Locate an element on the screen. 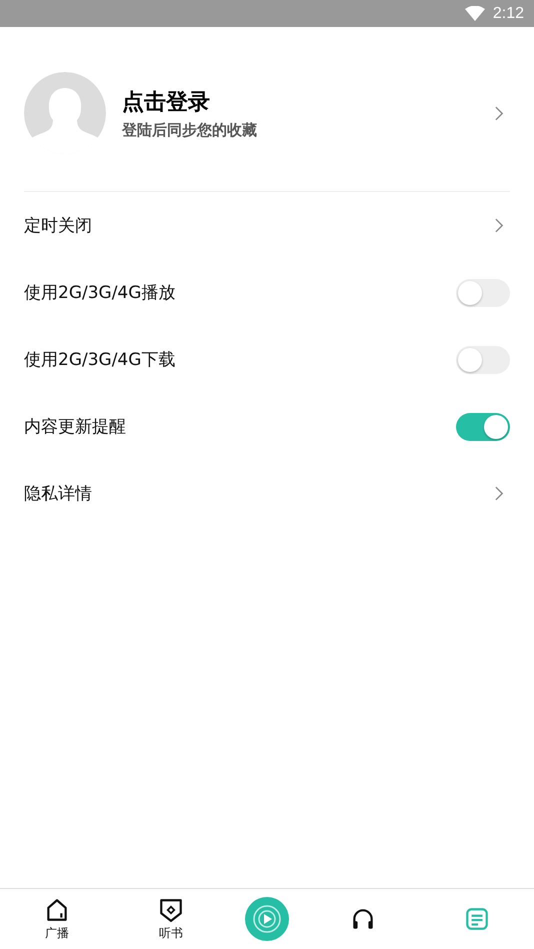 The image size is (534, 949). settings-row: 使用2G/3G/4G下载 is located at coordinates (267, 359).